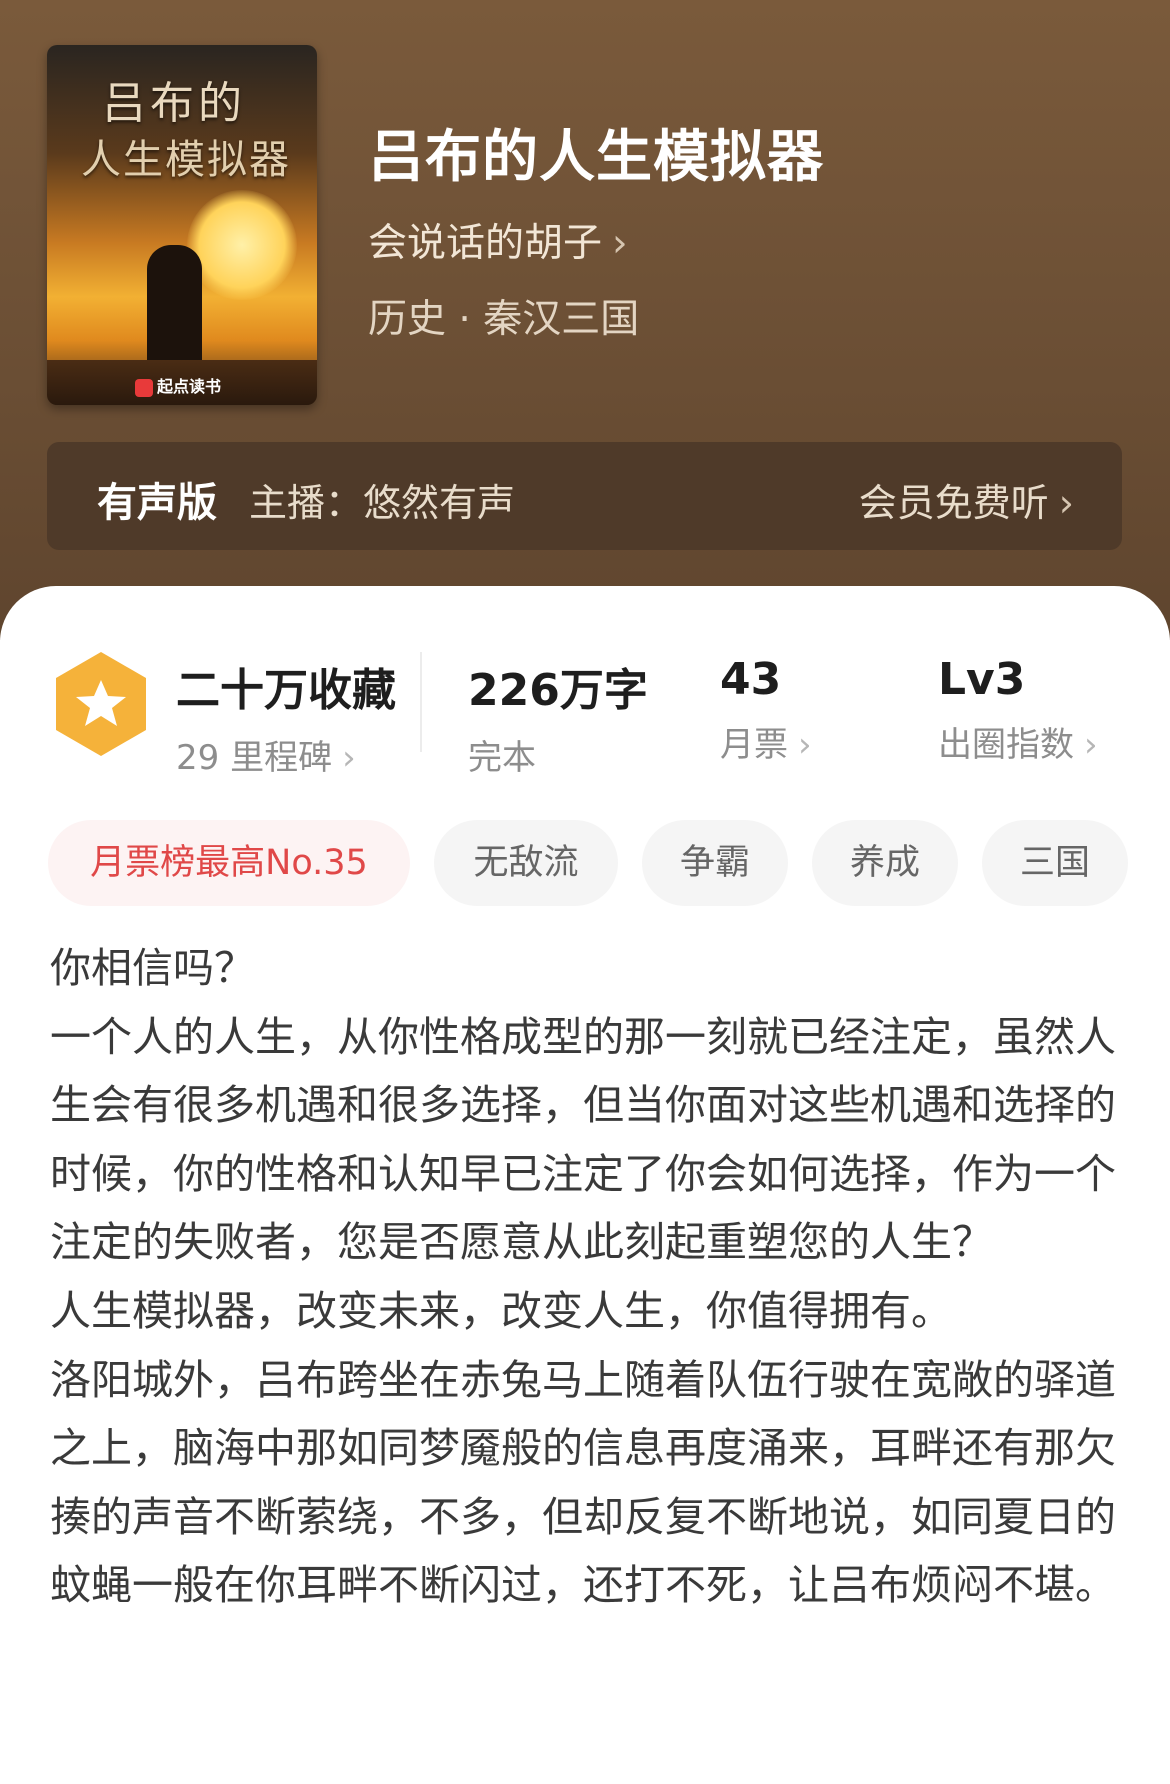 The width and height of the screenshot is (1170, 1784). Describe the element at coordinates (174, 310) in the screenshot. I see `cover-figure` at that location.